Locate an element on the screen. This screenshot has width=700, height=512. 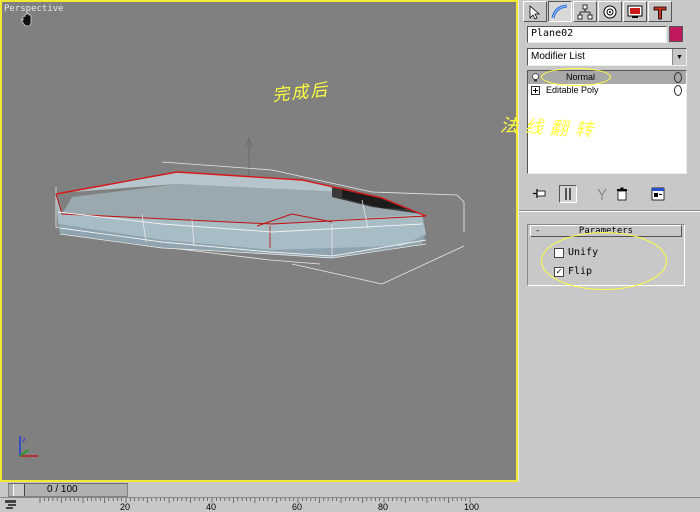
time-slider: 0 / 100 is located at coordinates (68, 490).